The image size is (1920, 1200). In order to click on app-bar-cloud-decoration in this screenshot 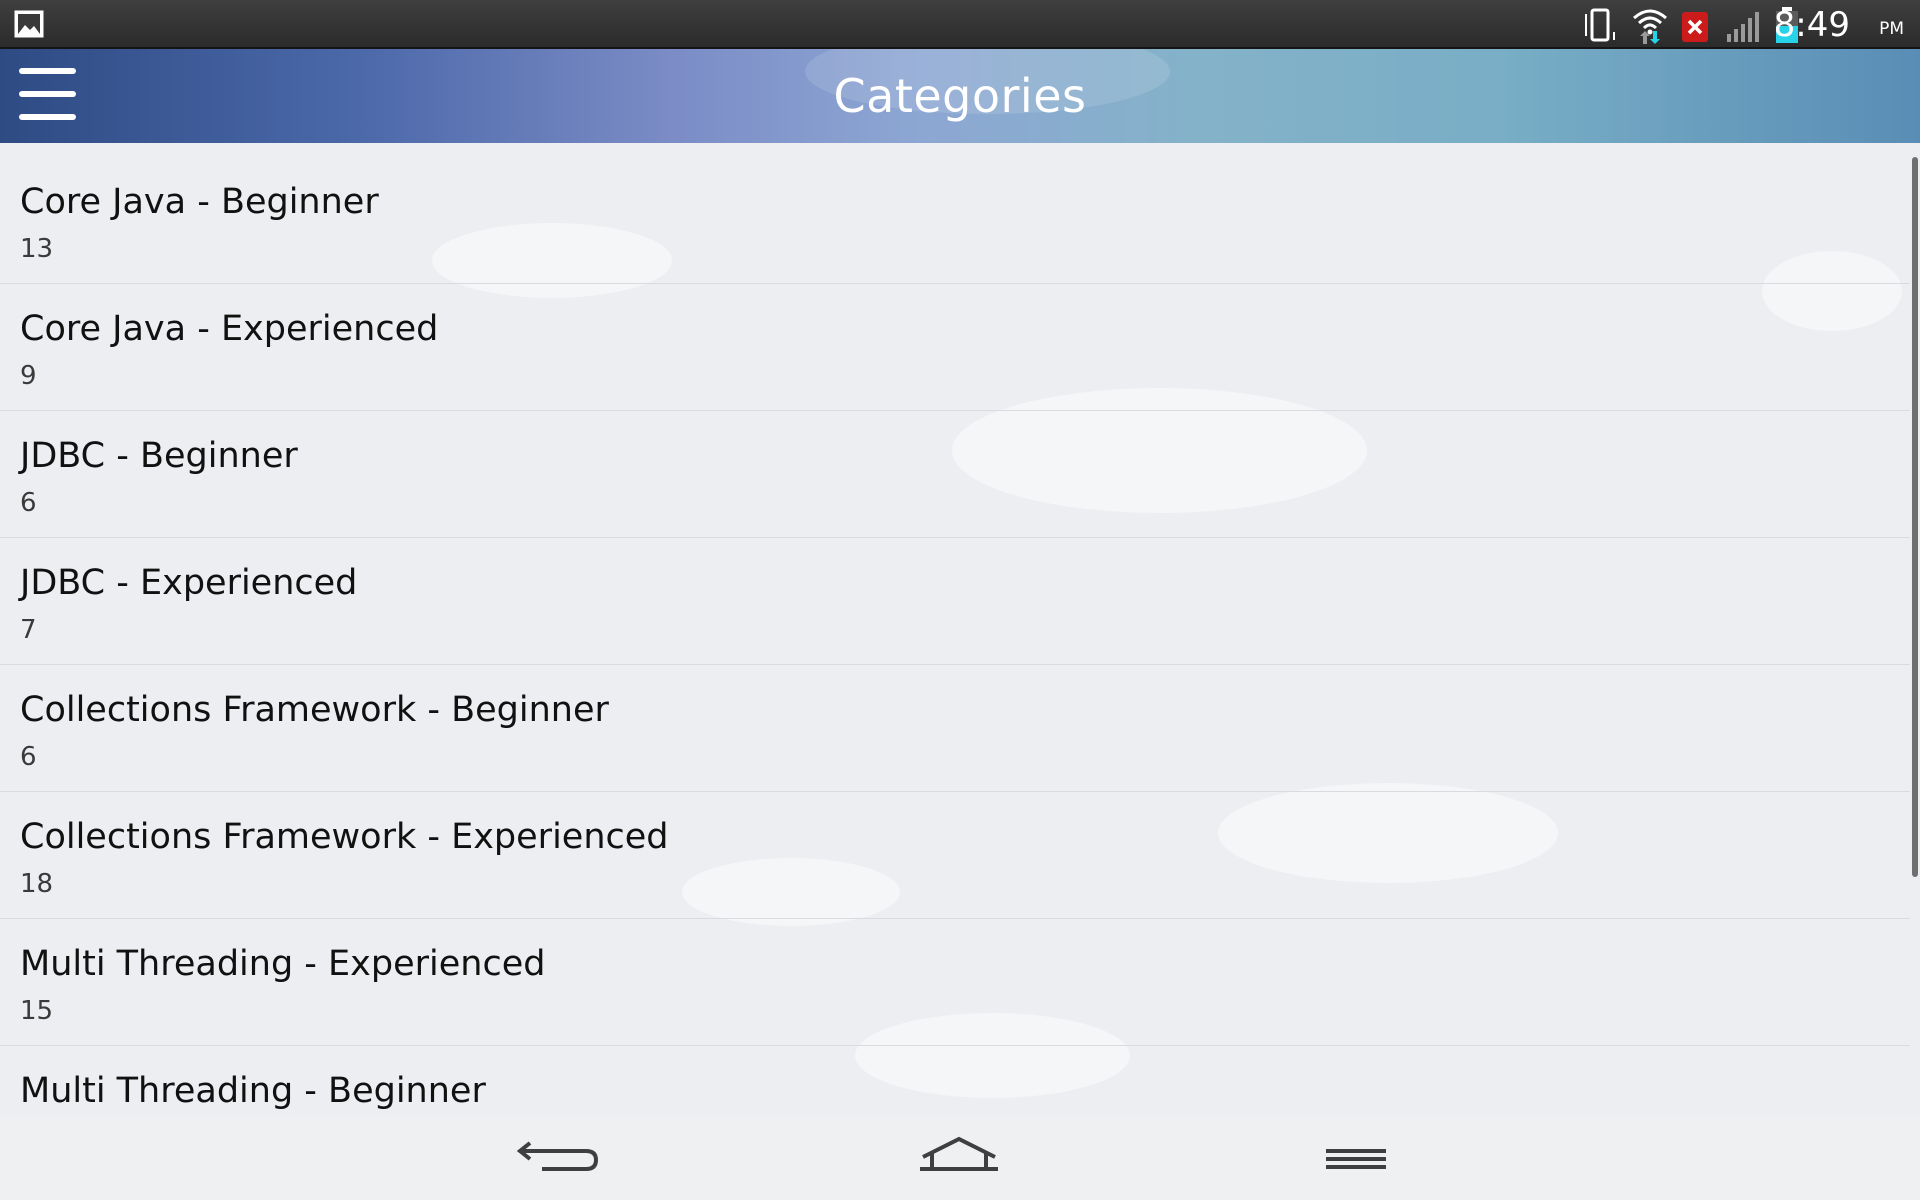, I will do `click(987, 81)`.